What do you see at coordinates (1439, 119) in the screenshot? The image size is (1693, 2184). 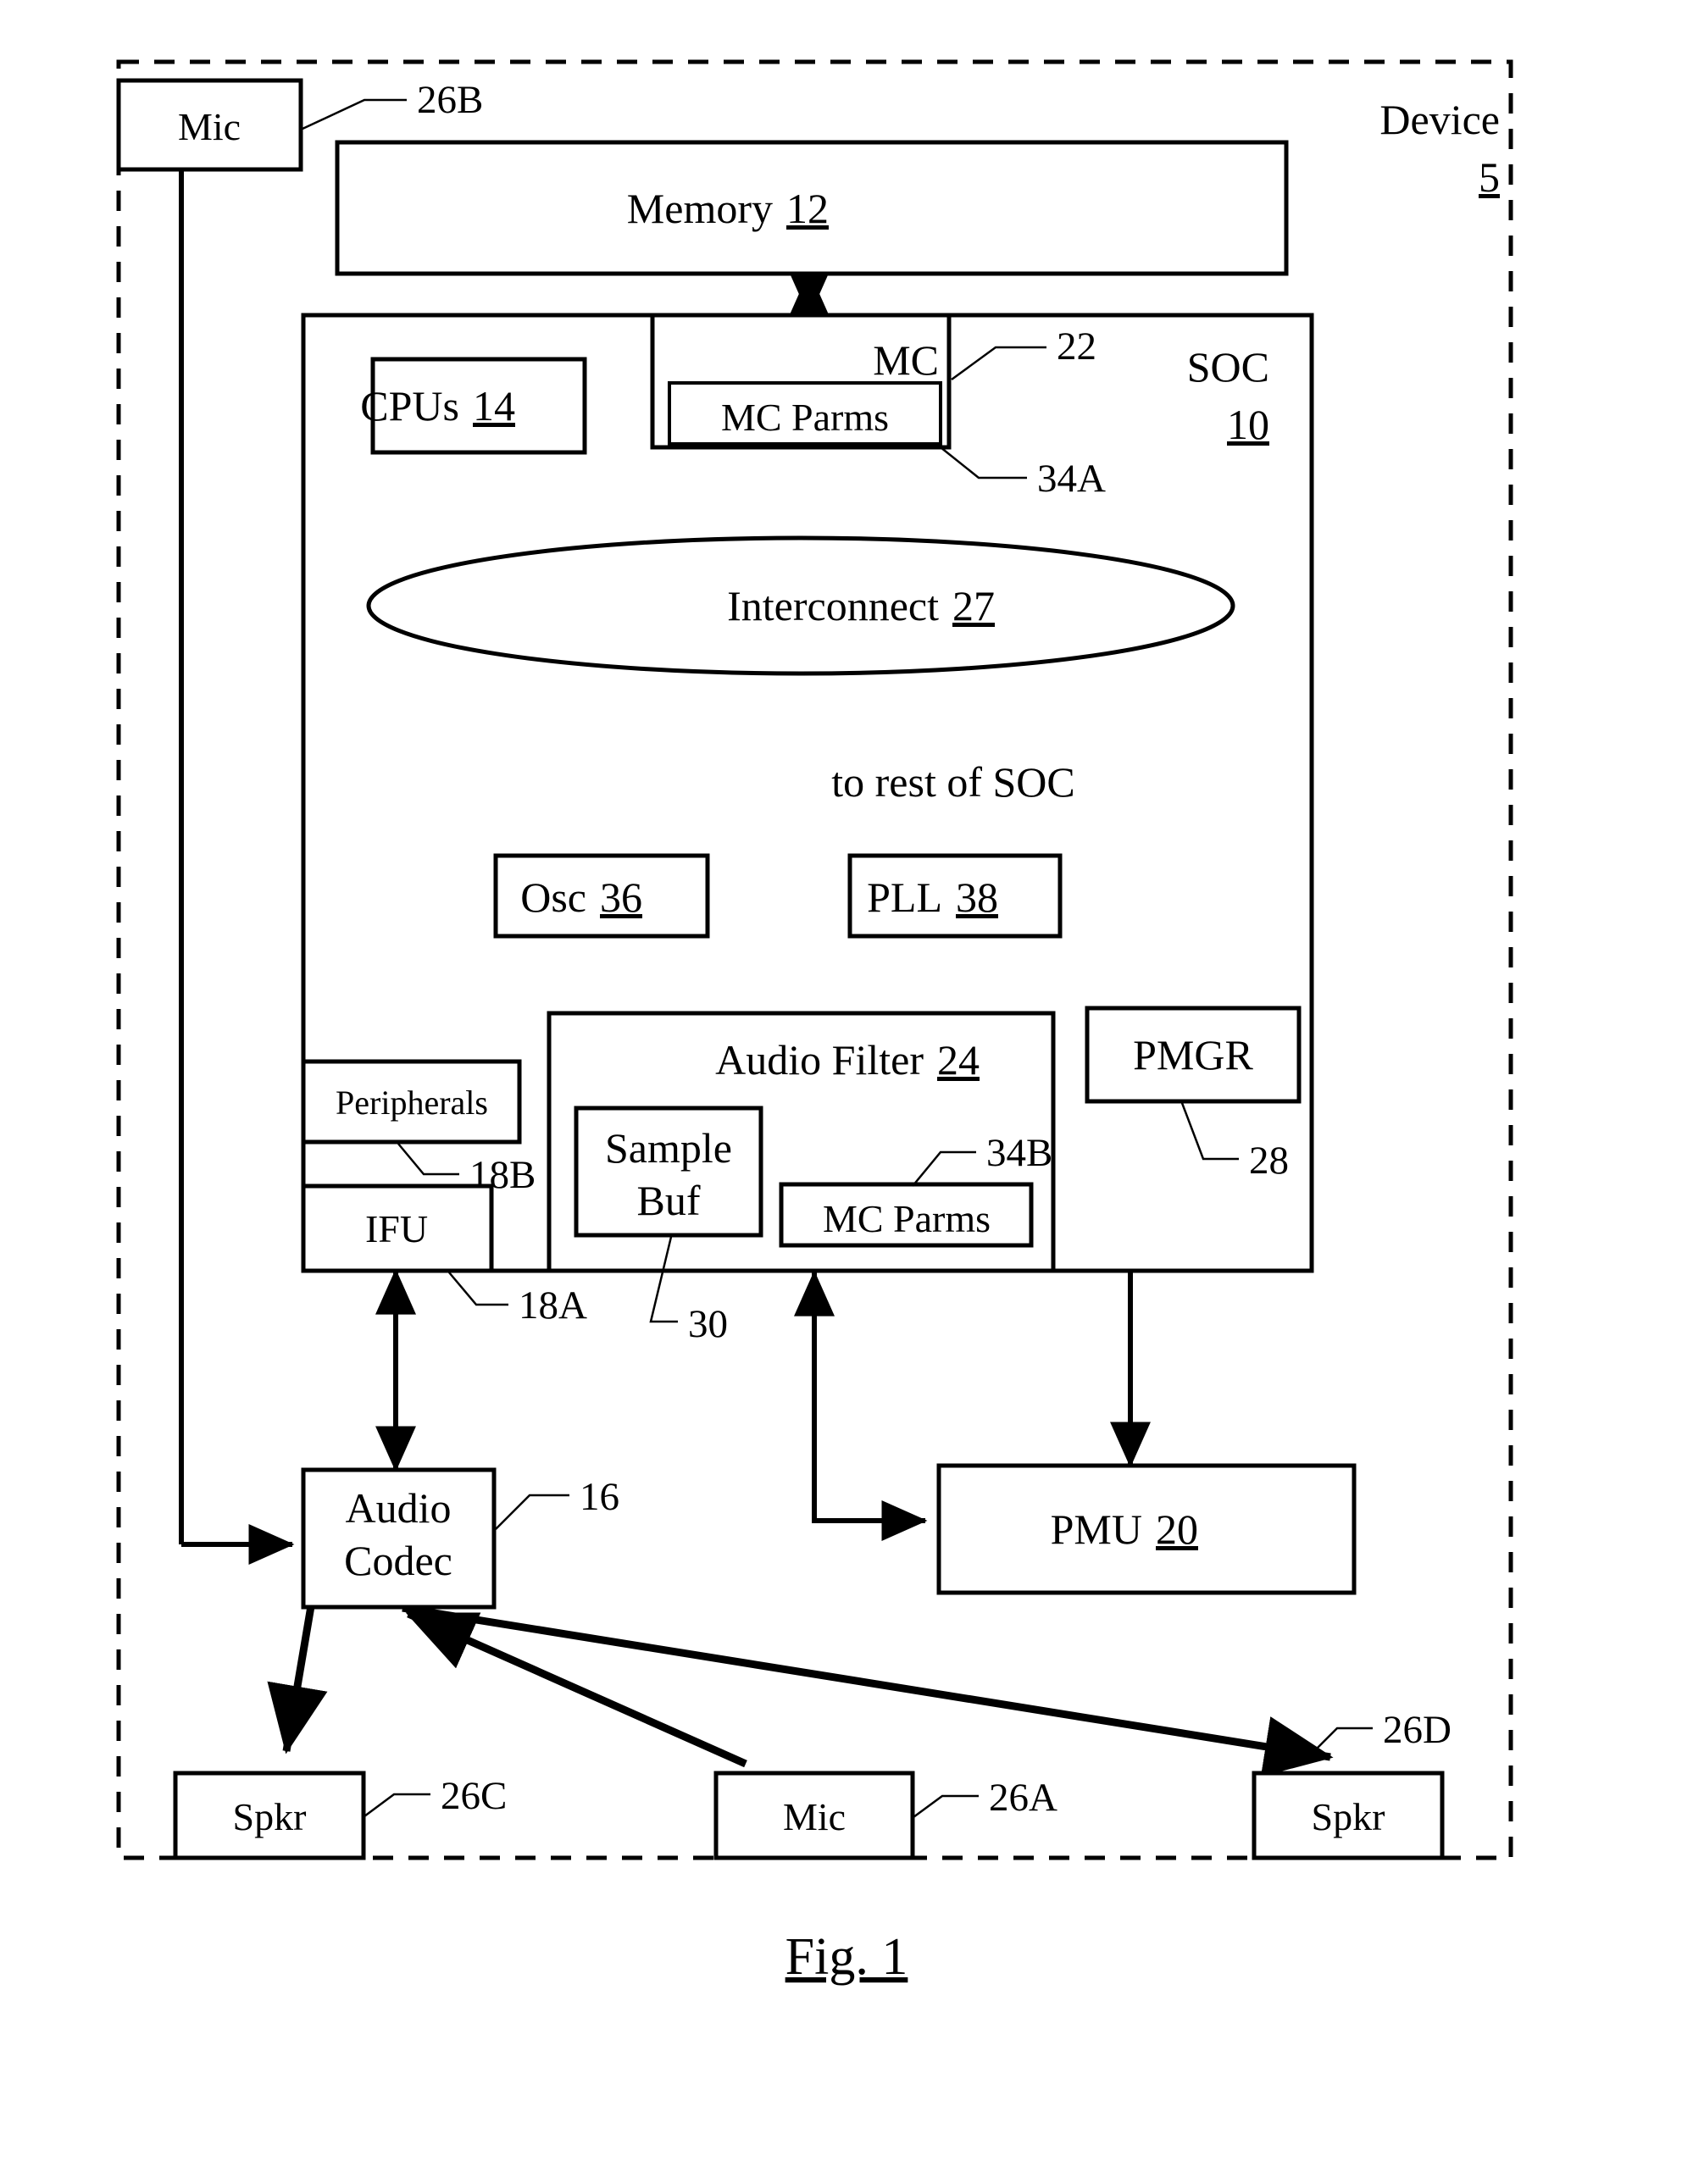 I see `device-label: Device` at bounding box center [1439, 119].